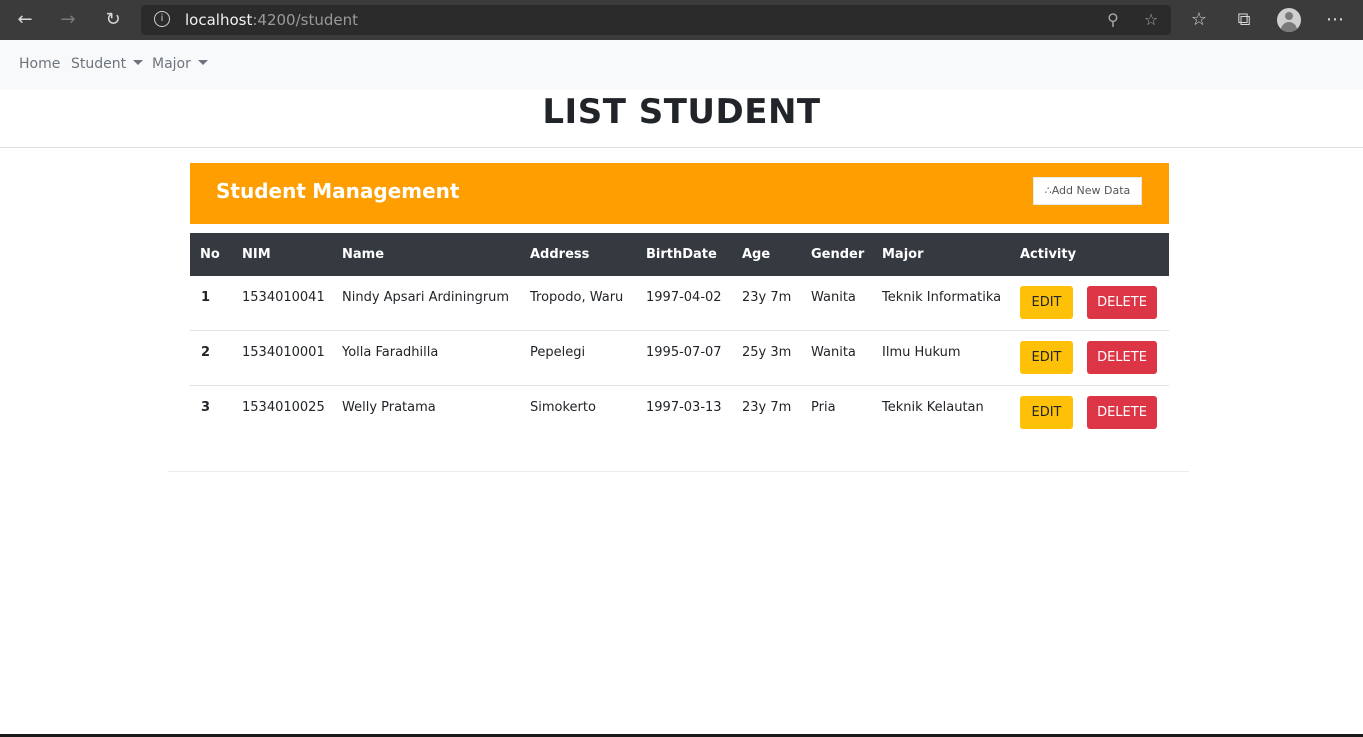 The width and height of the screenshot is (1363, 737). Describe the element at coordinates (107, 64) in the screenshot. I see `nav-student-dropdown: Student` at that location.